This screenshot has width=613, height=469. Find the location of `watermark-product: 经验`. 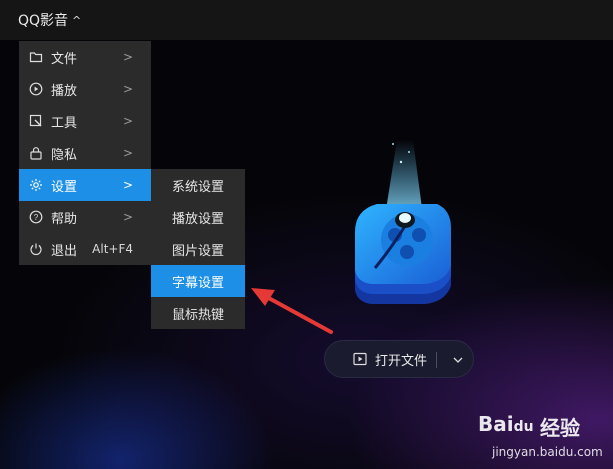

watermark-product: 经验 is located at coordinates (560, 428).